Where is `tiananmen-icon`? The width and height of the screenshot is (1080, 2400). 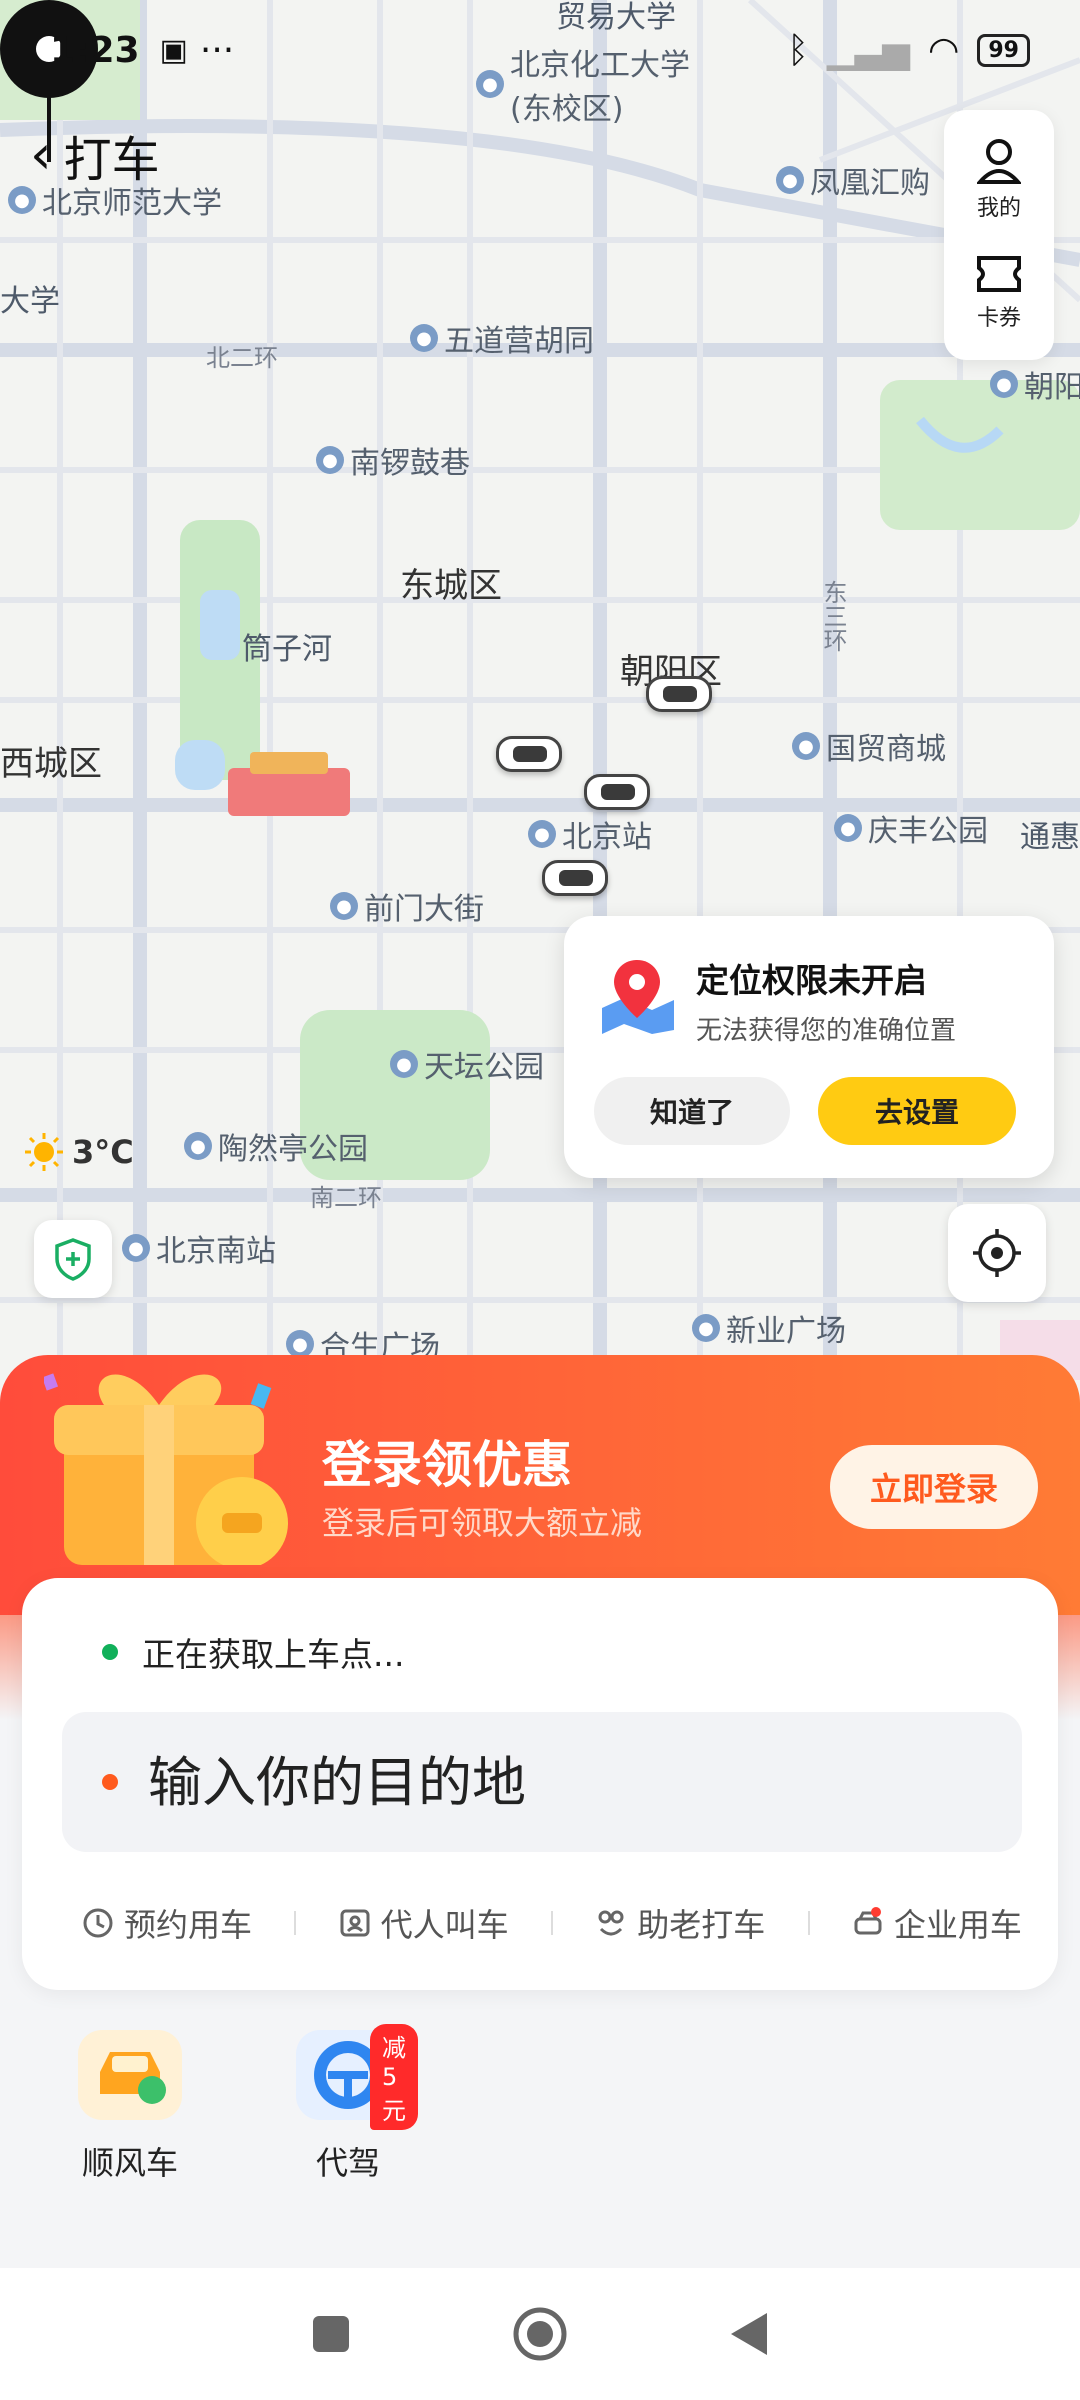 tiananmen-icon is located at coordinates (289, 792).